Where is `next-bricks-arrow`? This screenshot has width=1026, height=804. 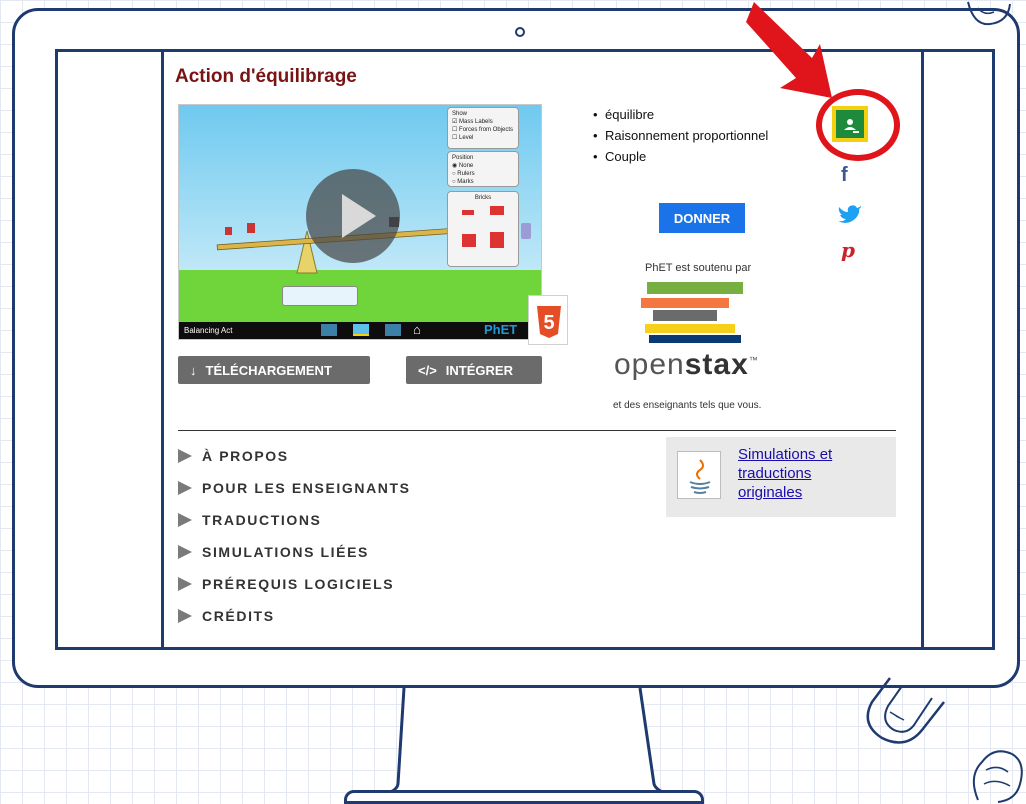
next-bricks-arrow is located at coordinates (526, 231).